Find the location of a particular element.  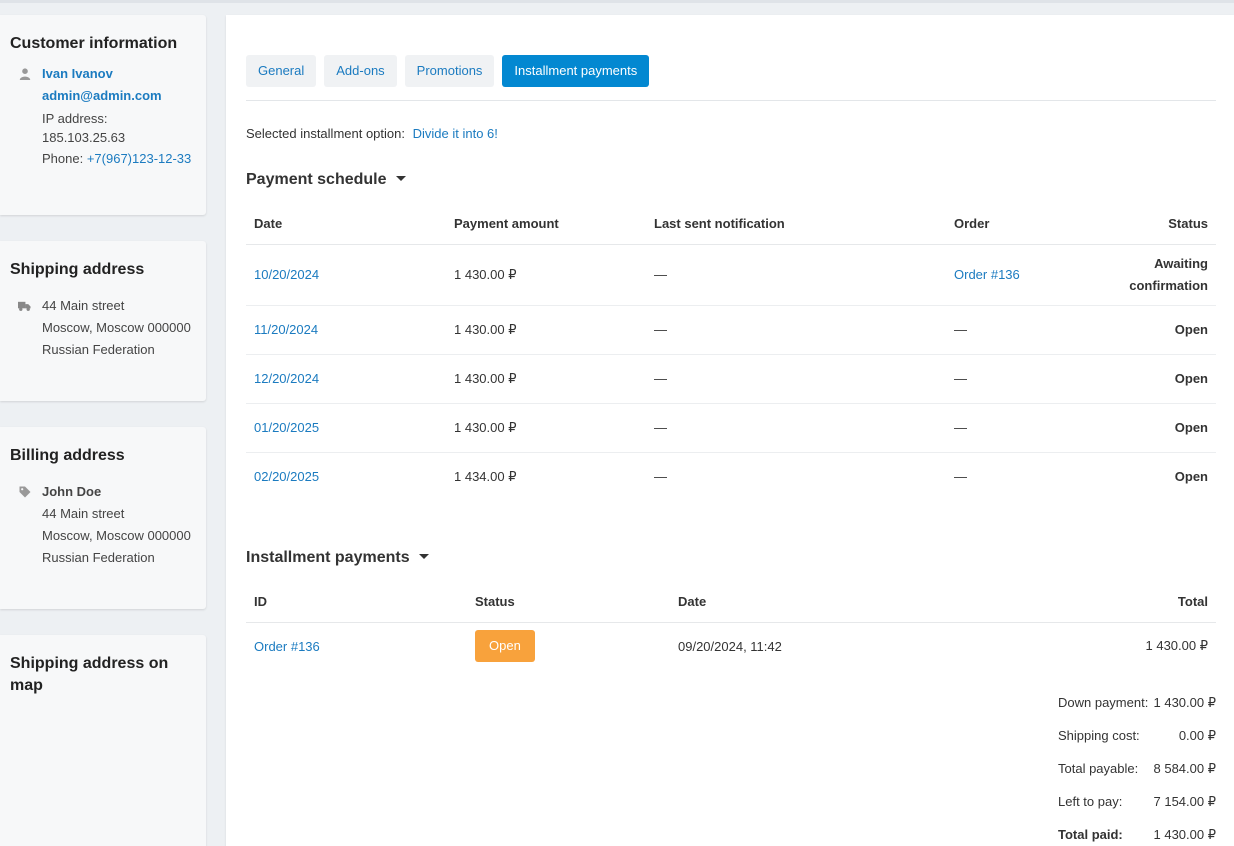

tag-icon is located at coordinates (25, 492).